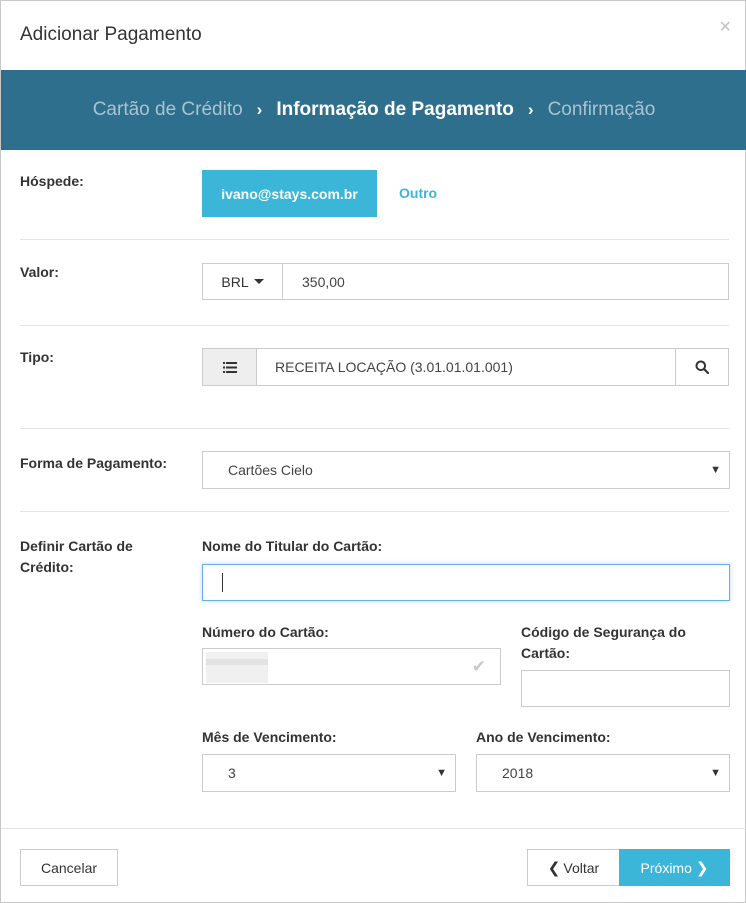 The width and height of the screenshot is (746, 903). What do you see at coordinates (373, 35) in the screenshot?
I see `modal-header: Adicionar Pagamento ×` at bounding box center [373, 35].